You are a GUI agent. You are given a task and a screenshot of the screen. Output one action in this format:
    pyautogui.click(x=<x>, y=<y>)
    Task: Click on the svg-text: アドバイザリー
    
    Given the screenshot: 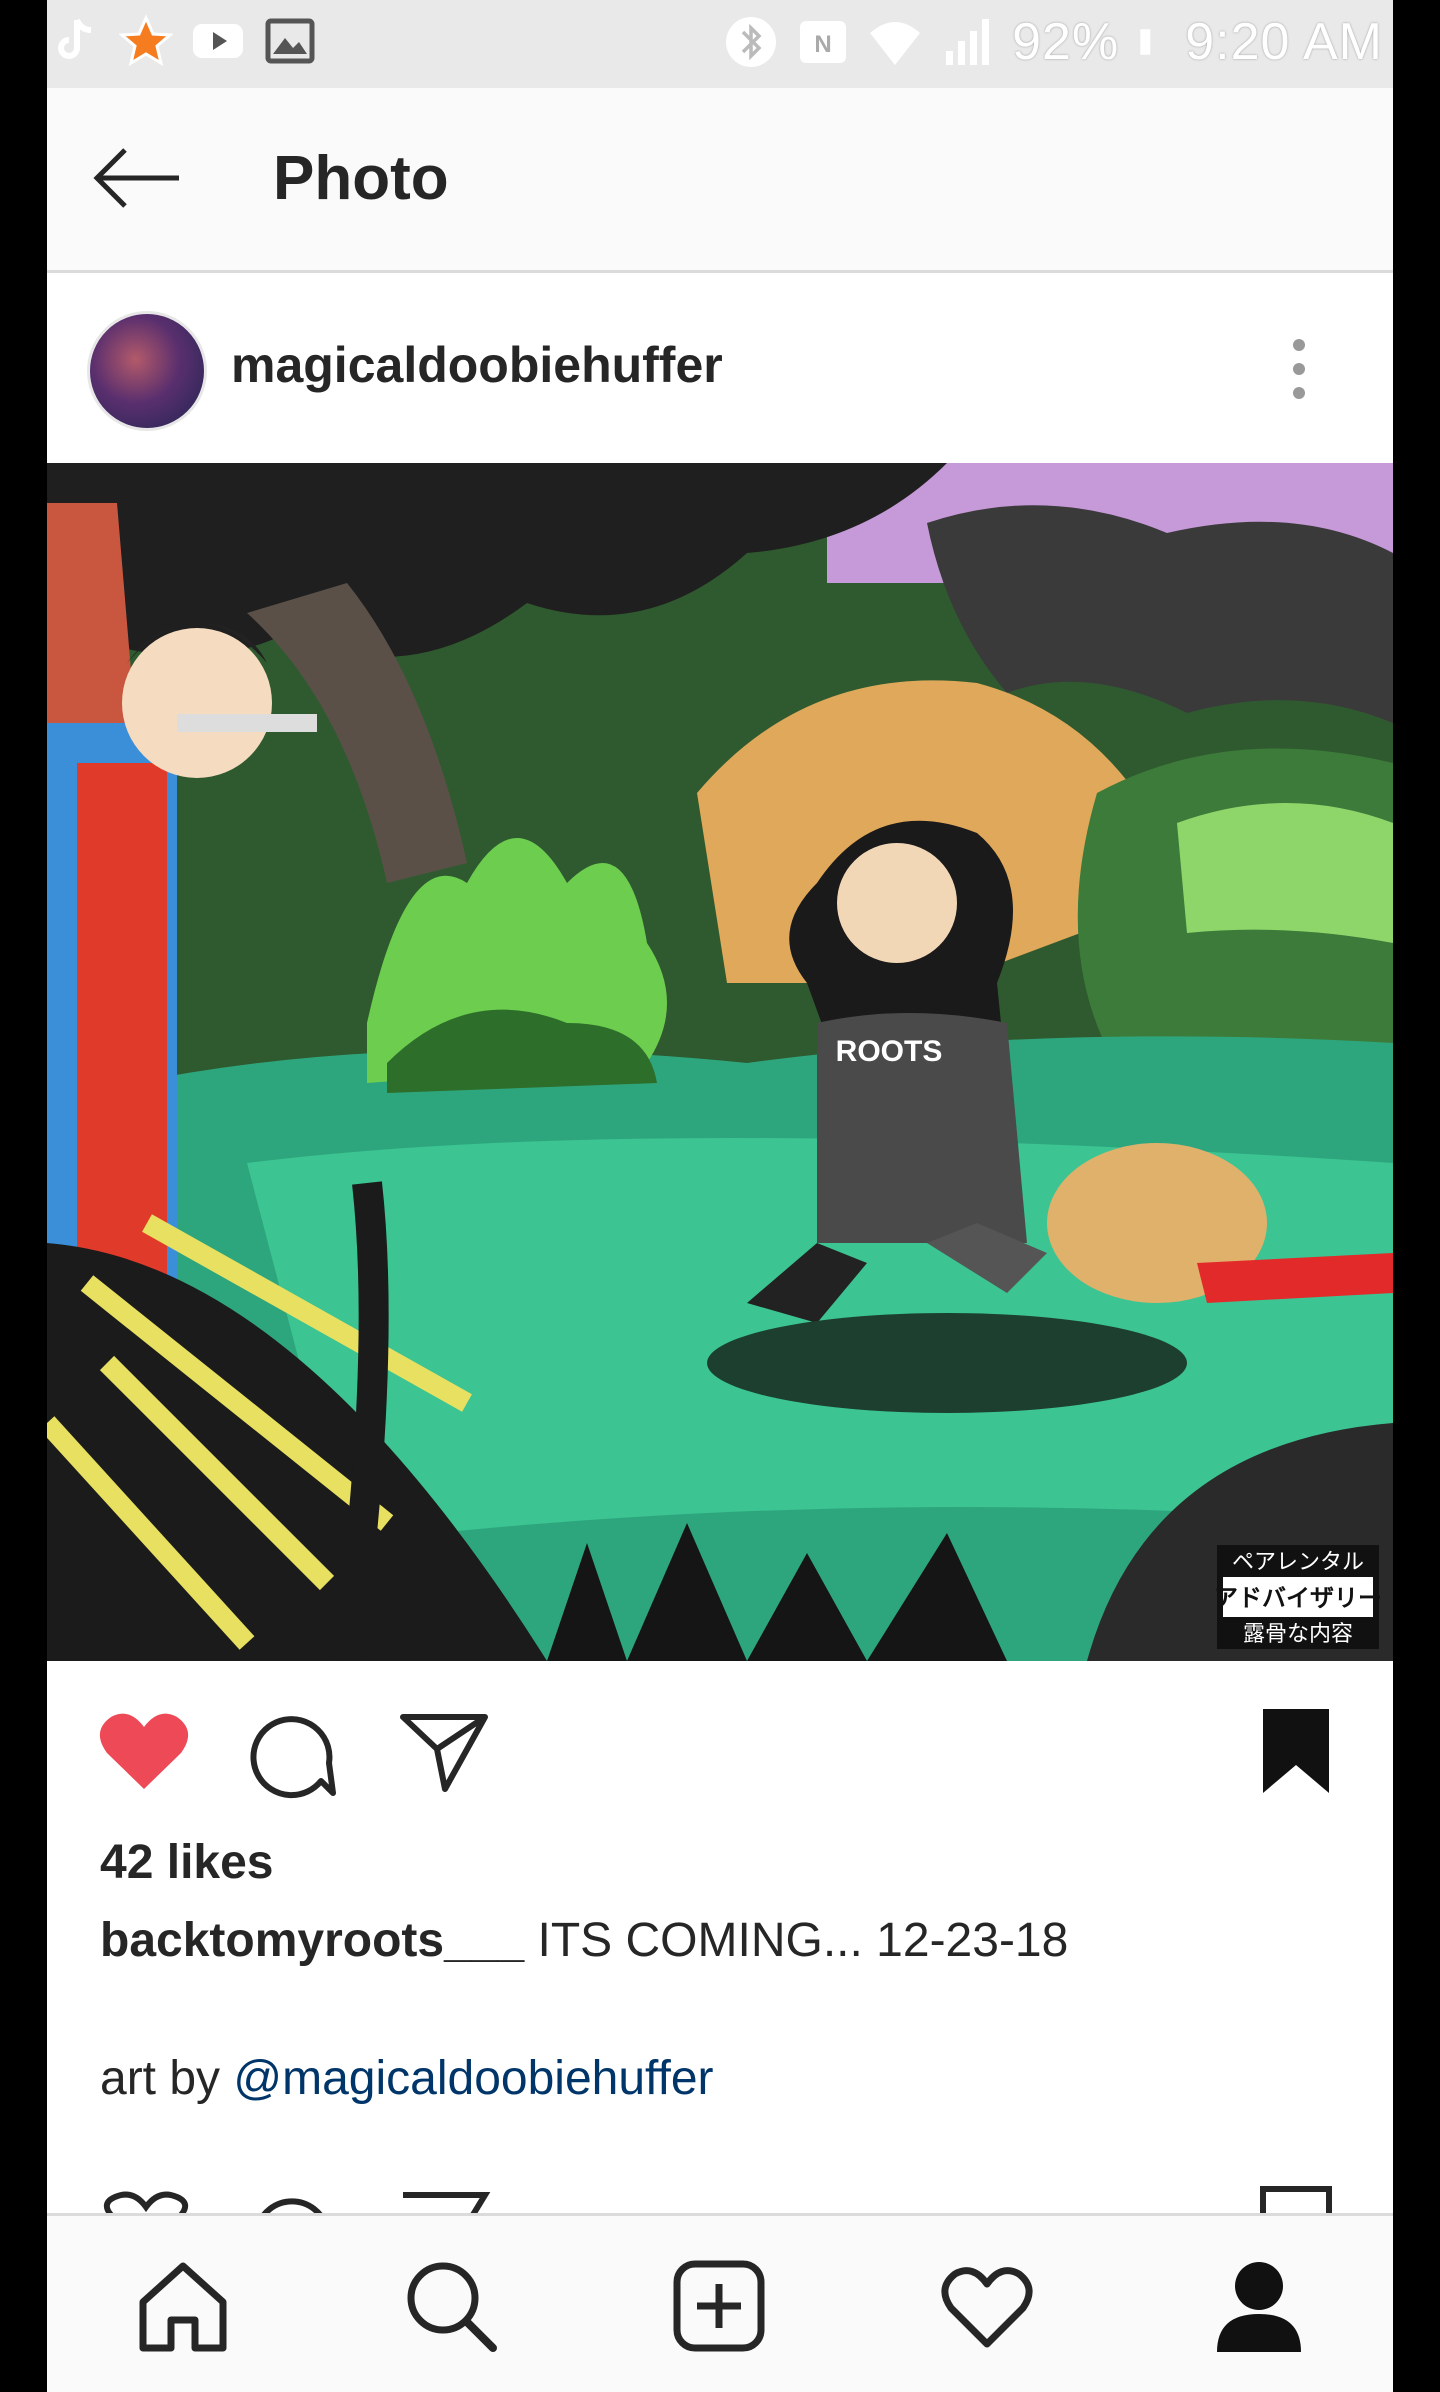 What is the action you would take?
    pyautogui.click(x=1298, y=1598)
    